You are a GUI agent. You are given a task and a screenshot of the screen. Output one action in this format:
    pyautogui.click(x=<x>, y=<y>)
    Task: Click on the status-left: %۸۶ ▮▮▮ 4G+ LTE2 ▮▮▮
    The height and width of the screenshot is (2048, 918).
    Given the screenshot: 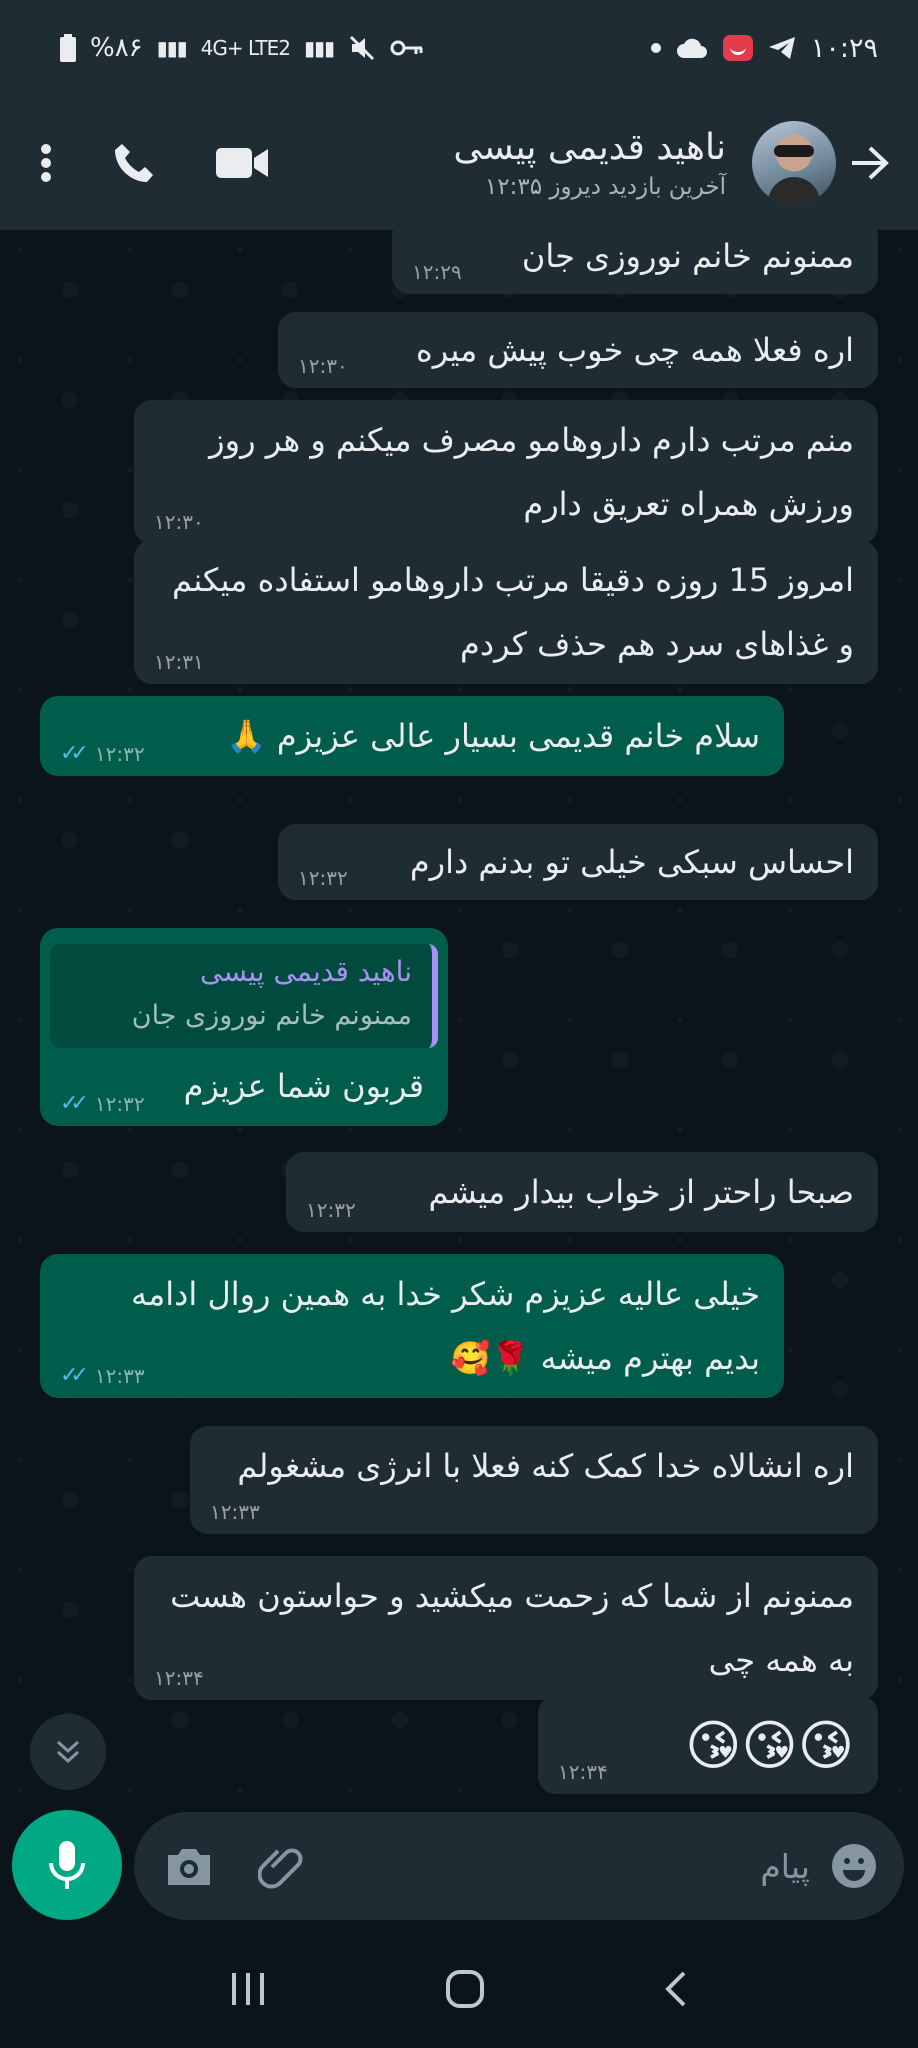 What is the action you would take?
    pyautogui.click(x=242, y=48)
    